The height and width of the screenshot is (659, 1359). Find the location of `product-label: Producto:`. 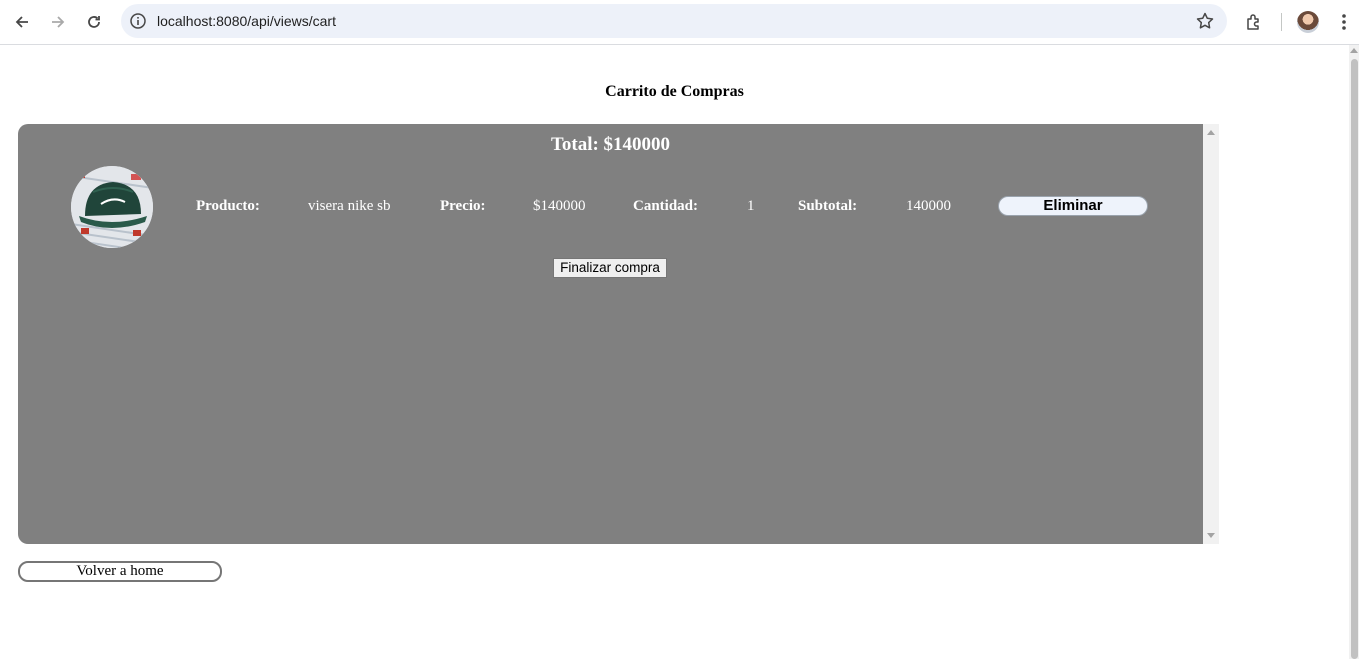

product-label: Producto: is located at coordinates (228, 206).